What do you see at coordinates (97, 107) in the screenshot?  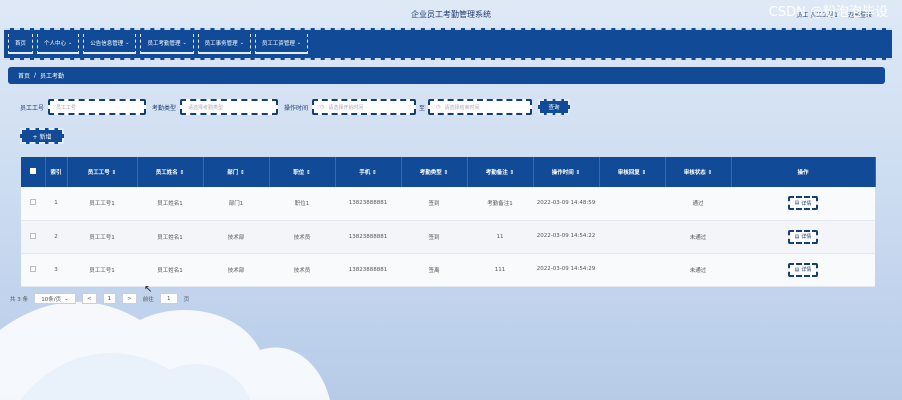 I see `emp-no-input: 员工工号` at bounding box center [97, 107].